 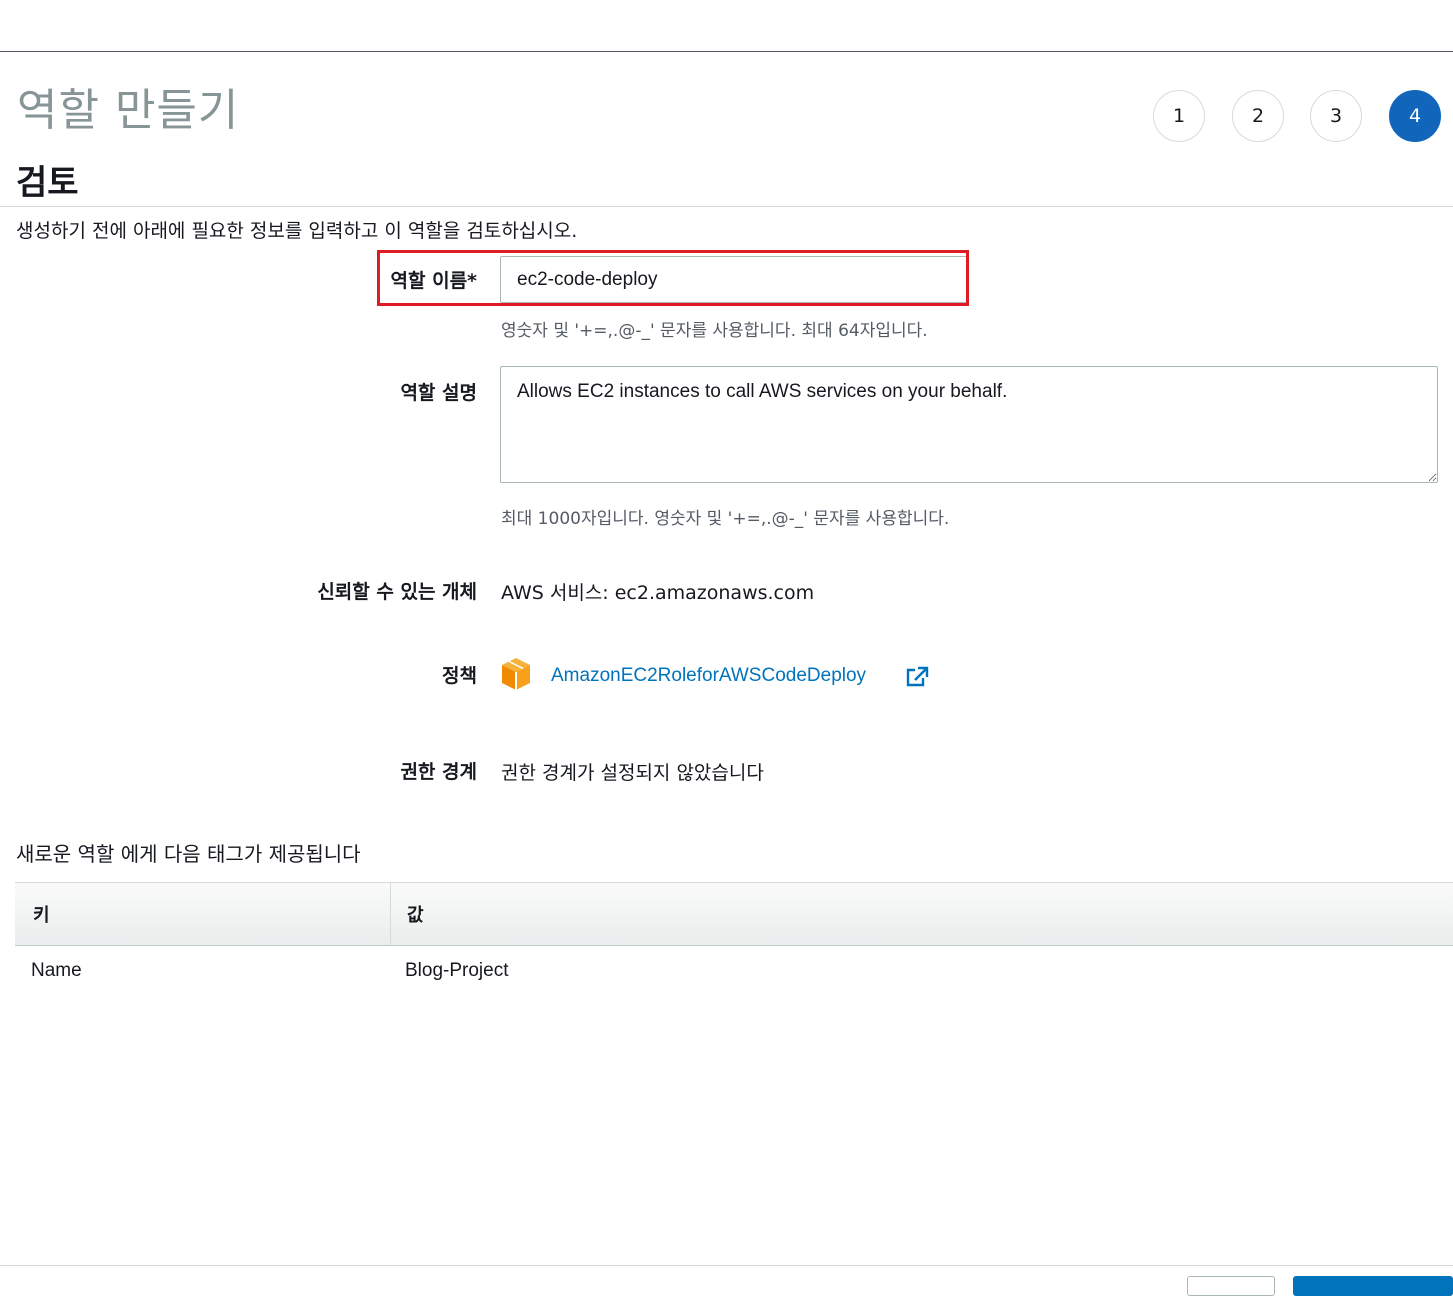 What do you see at coordinates (734, 279) in the screenshot?
I see `role-name-input` at bounding box center [734, 279].